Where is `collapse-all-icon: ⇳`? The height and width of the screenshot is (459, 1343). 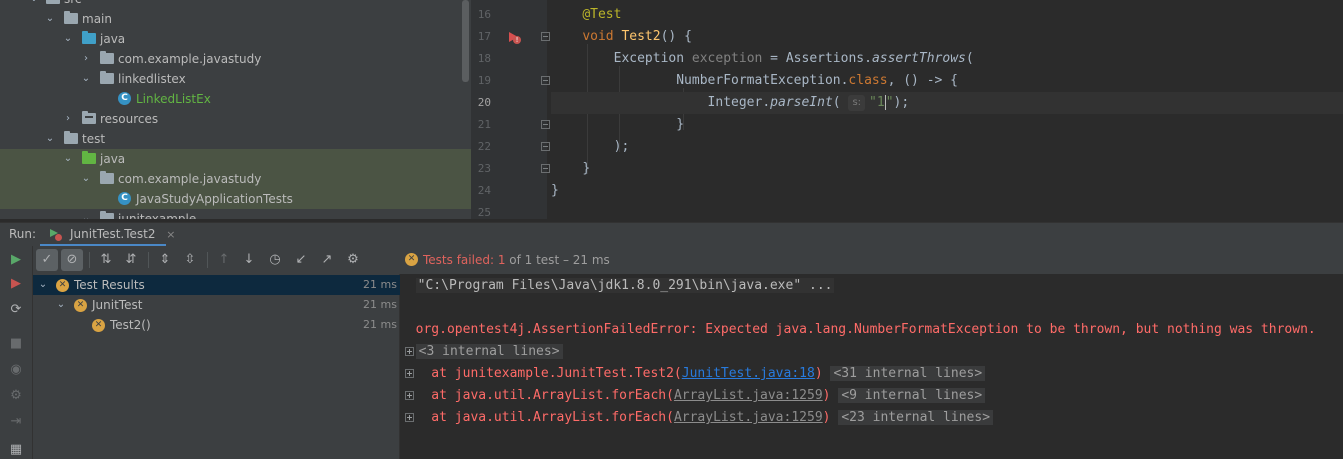
collapse-all-icon: ⇳ is located at coordinates (190, 260).